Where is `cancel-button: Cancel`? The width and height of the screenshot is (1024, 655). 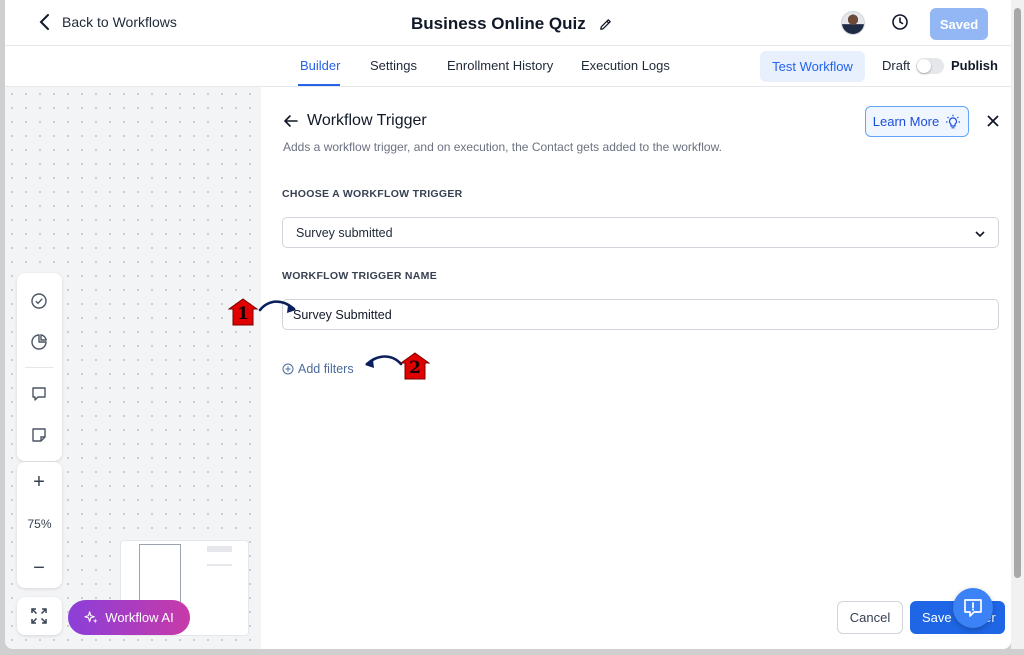 cancel-button: Cancel is located at coordinates (870, 617).